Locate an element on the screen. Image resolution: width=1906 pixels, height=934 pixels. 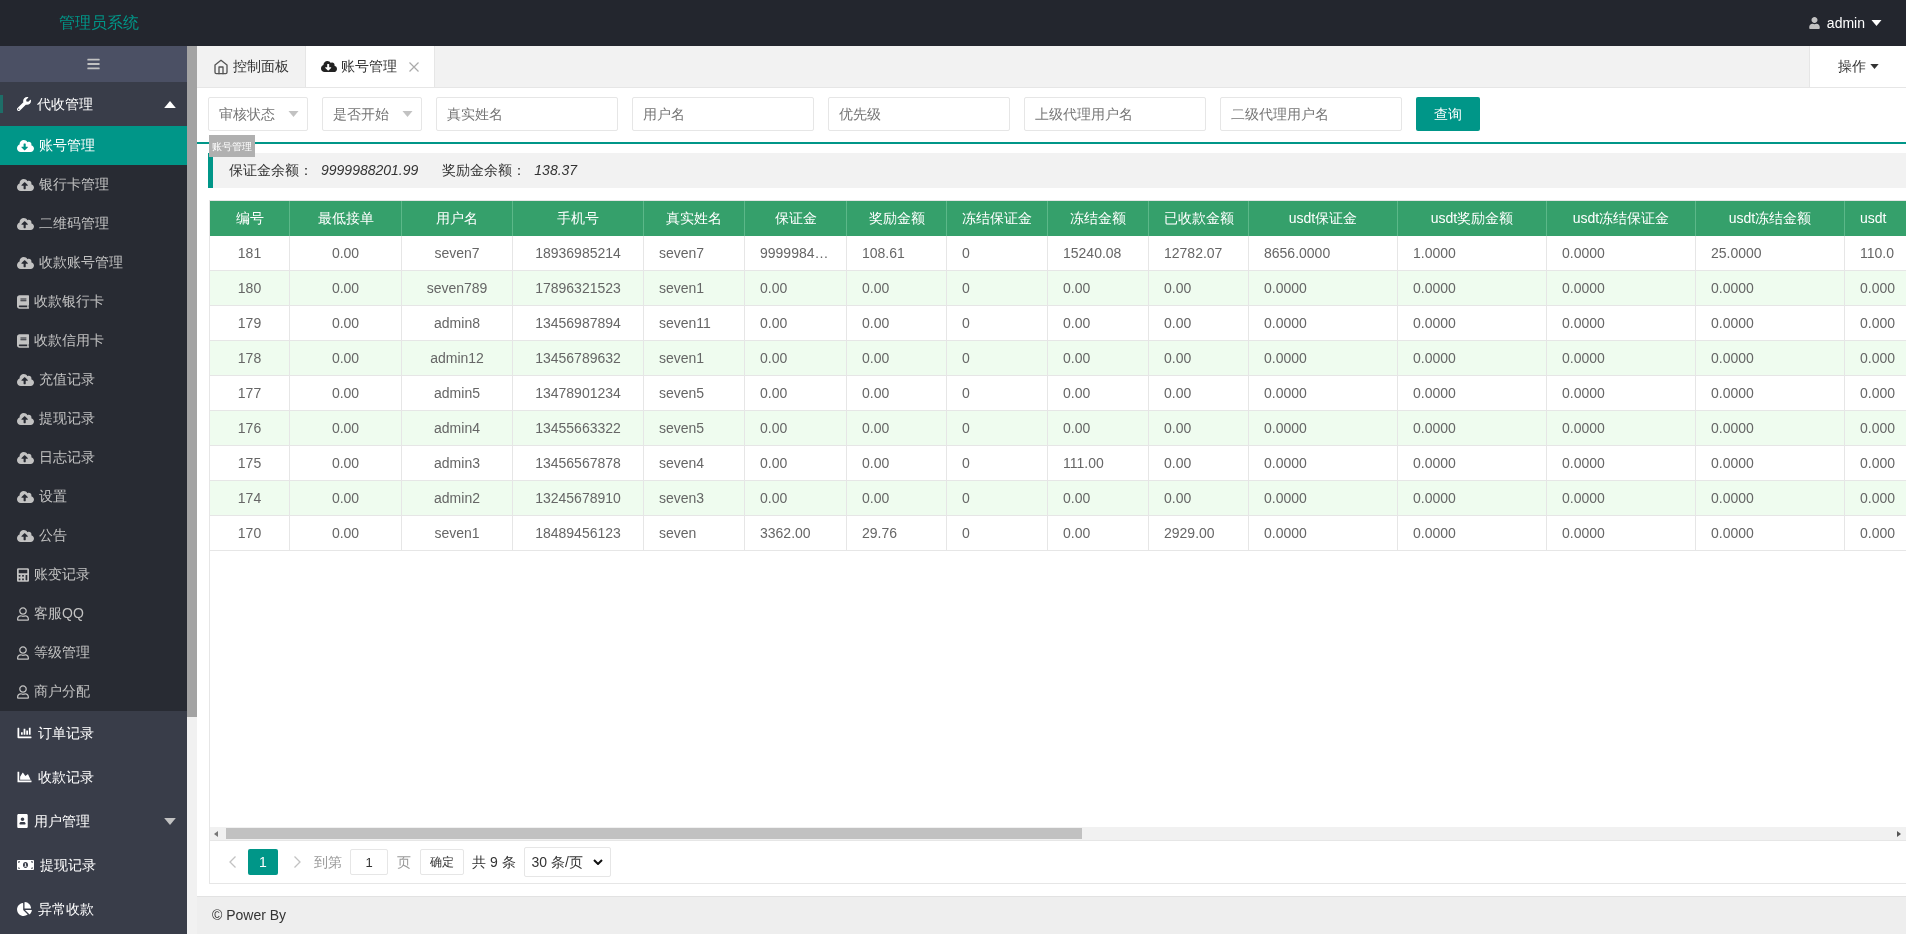
page-button: 1 is located at coordinates (263, 862).